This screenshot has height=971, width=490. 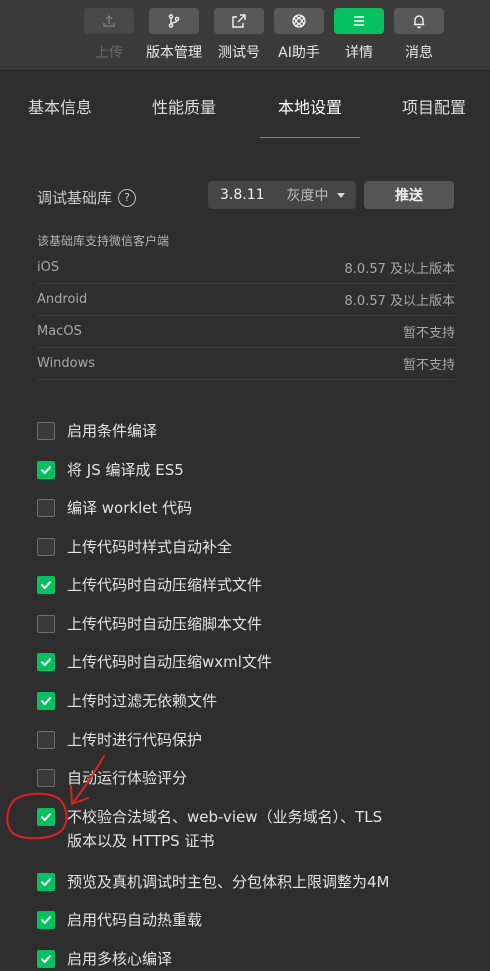 What do you see at coordinates (246, 364) in the screenshot?
I see `support-row-windows: Windows 暂不支持` at bounding box center [246, 364].